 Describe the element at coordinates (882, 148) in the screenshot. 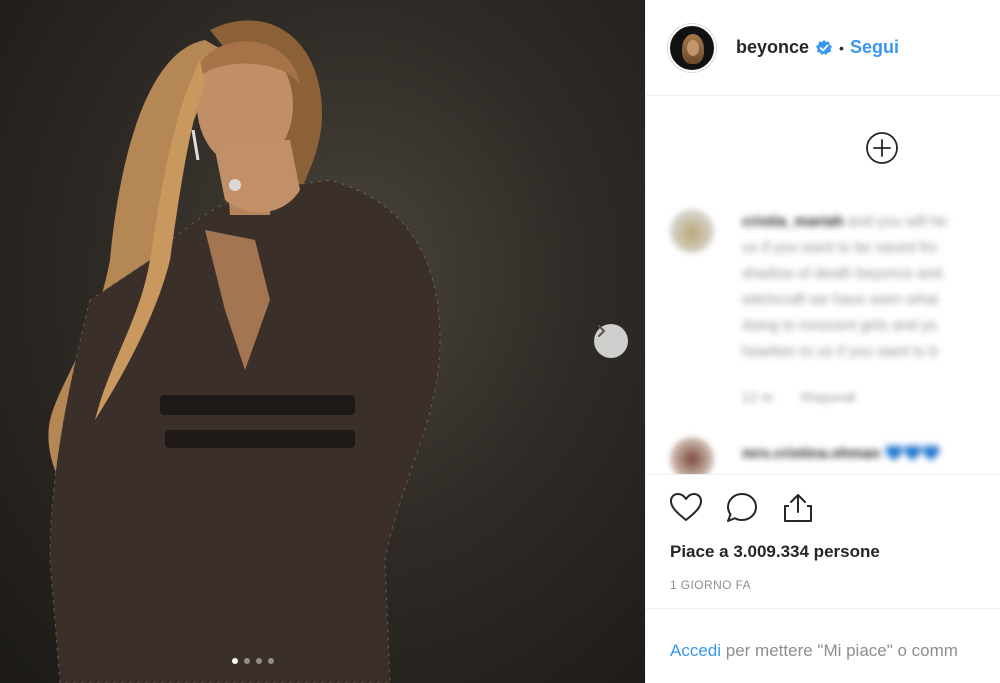

I see `plus-circle-icon` at that location.